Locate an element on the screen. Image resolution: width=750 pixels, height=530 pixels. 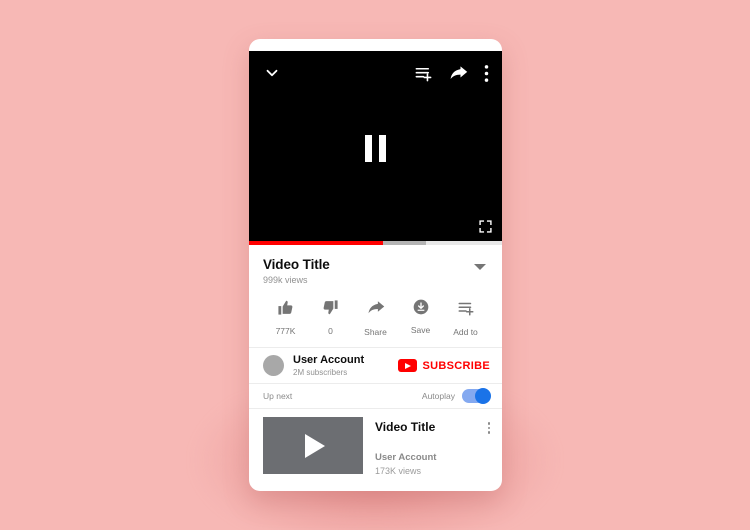
avatar-placeholder-icon is located at coordinates (273, 365).